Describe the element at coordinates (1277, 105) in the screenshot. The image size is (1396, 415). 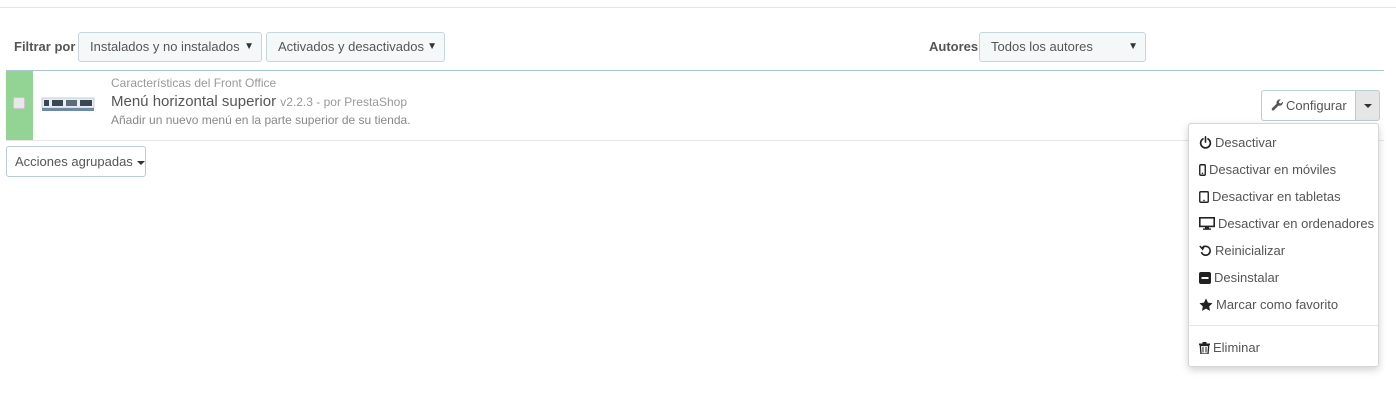
I see `wrench-icon` at that location.